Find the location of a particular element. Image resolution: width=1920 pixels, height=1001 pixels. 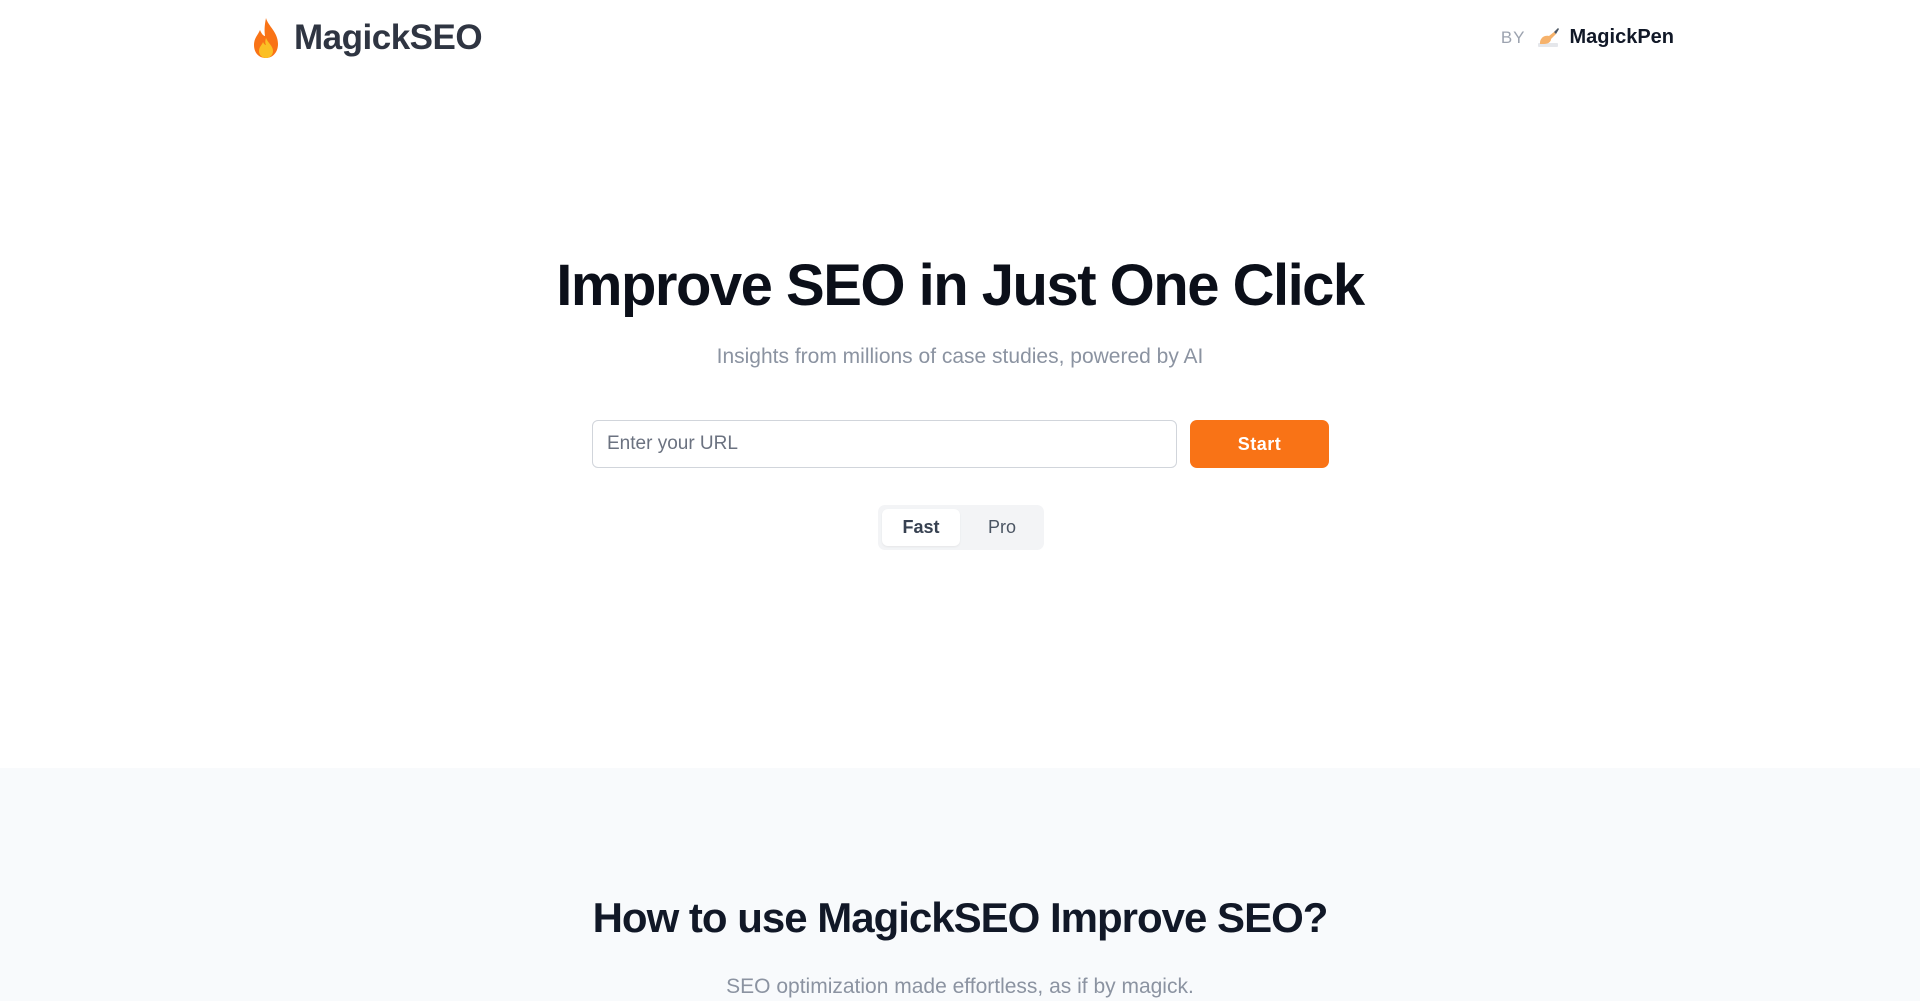

magickpen-link: BY MagickPen is located at coordinates (1587, 37).